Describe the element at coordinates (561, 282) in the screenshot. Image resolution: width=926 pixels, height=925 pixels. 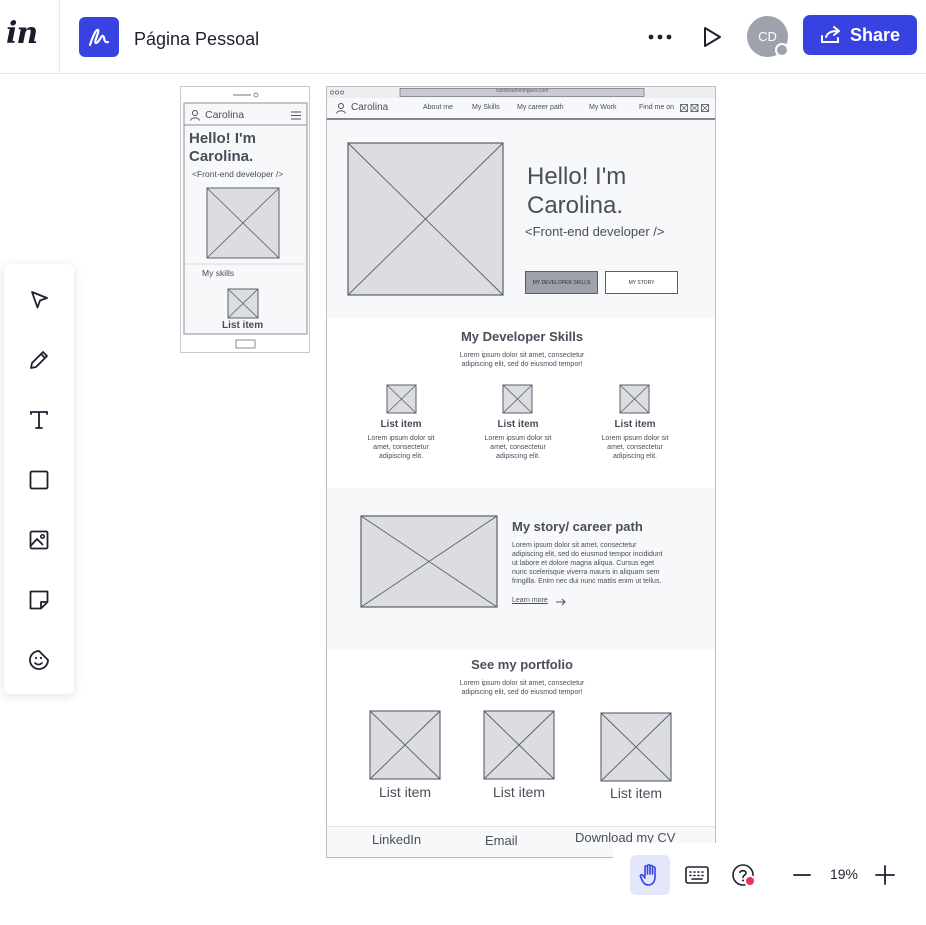
I see `developer-skills-button: MY DEVELOPER SKILLS` at that location.